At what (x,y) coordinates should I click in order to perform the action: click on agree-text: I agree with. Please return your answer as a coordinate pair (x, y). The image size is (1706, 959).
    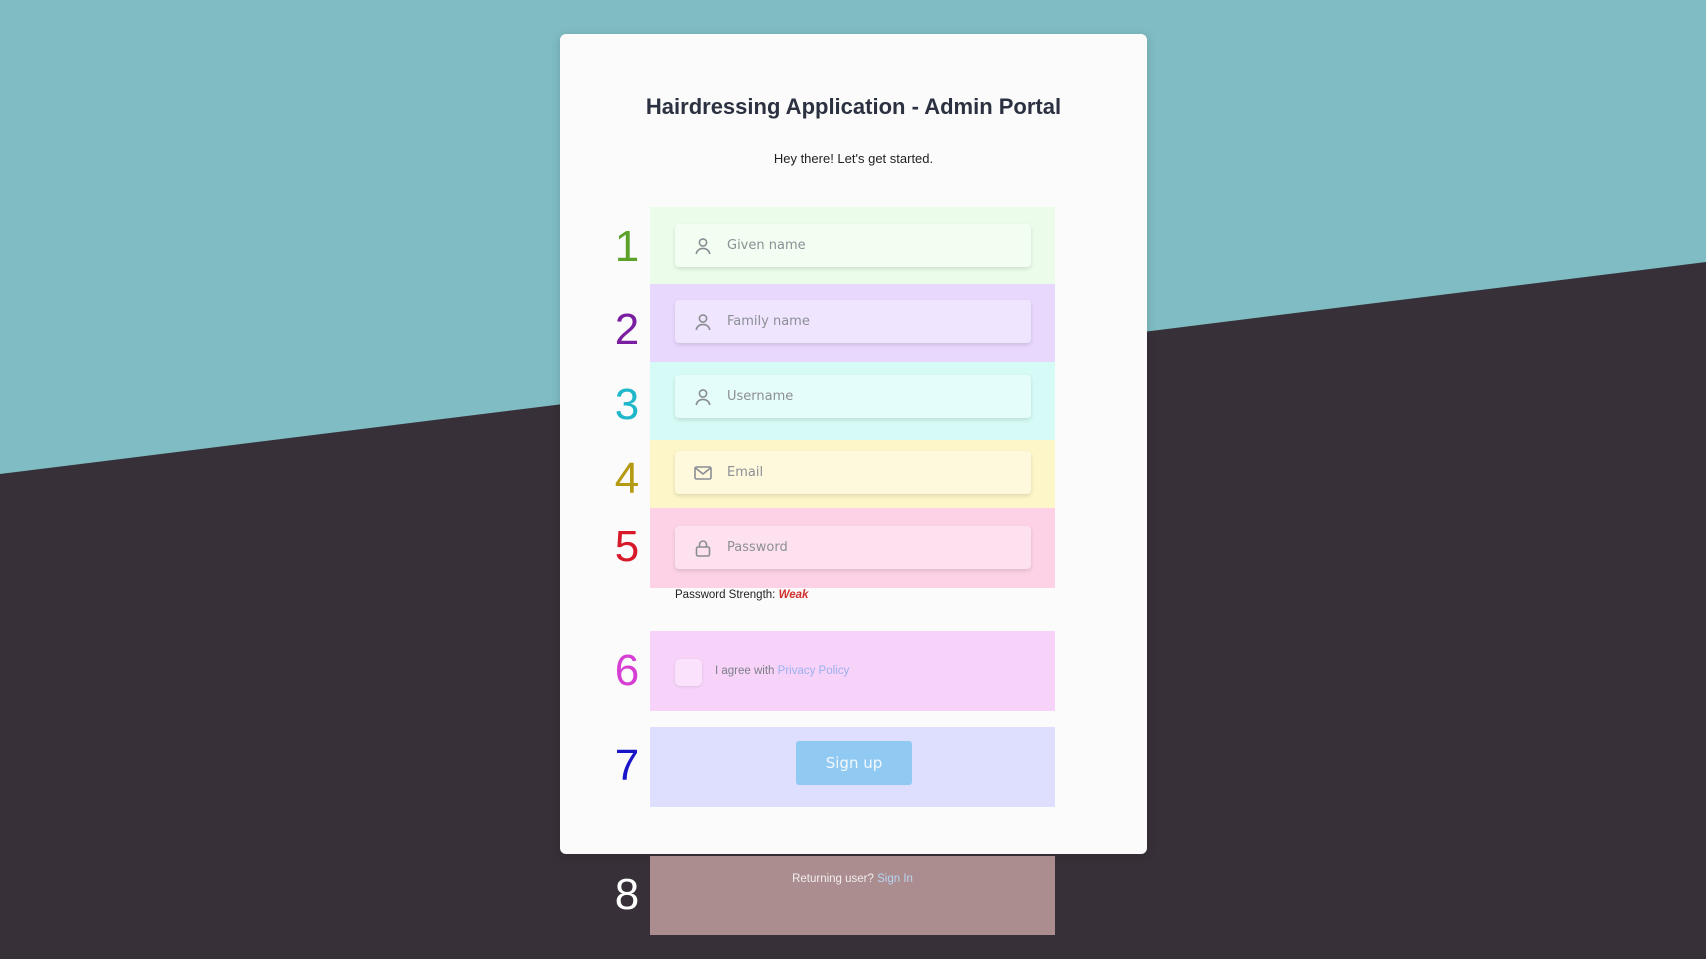
    Looking at the image, I should click on (745, 671).